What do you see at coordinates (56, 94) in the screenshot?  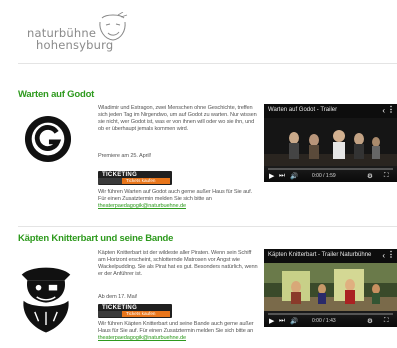 I see `show-title-godot: Warten auf Godot` at bounding box center [56, 94].